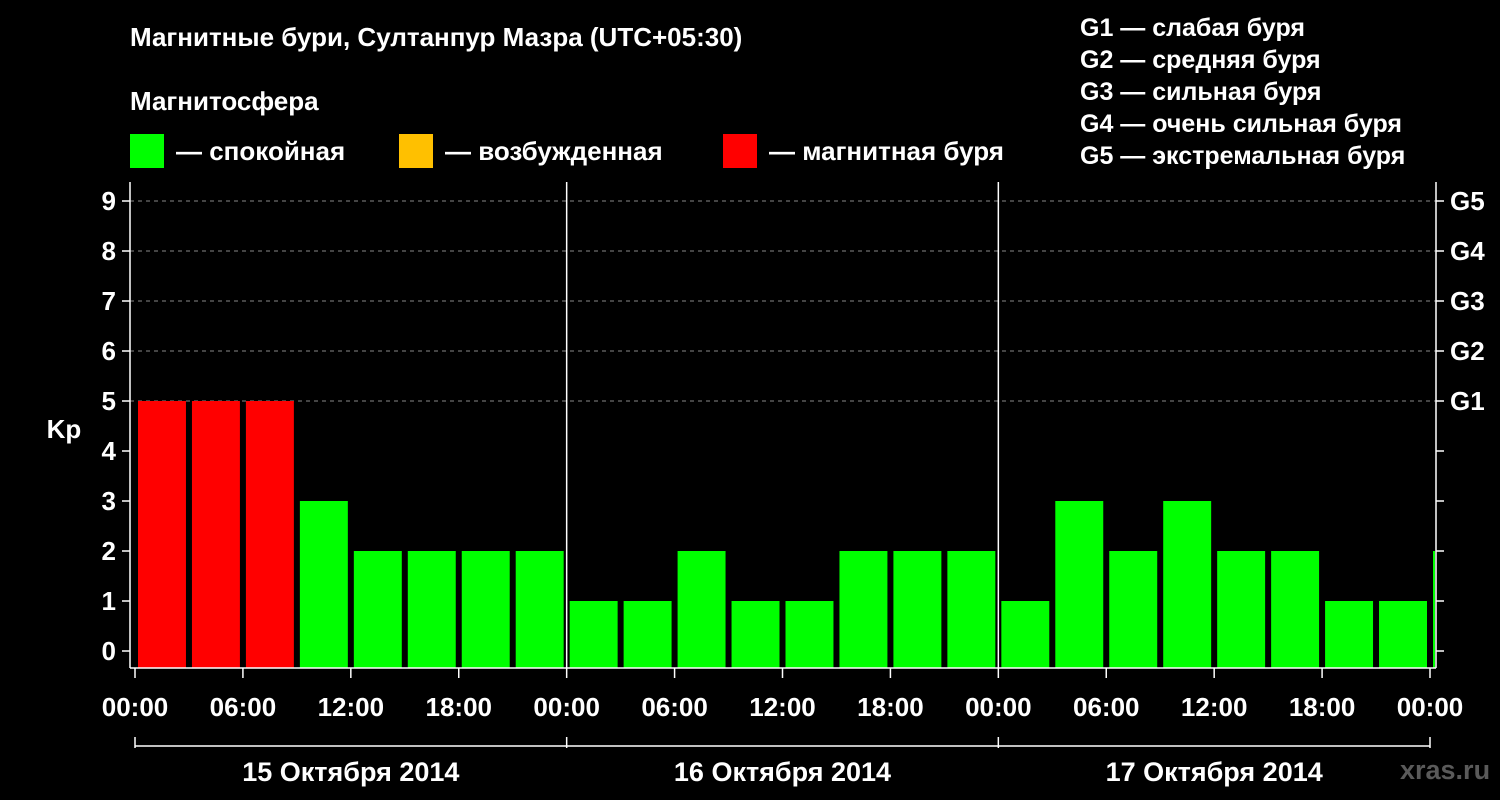 The height and width of the screenshot is (800, 1500). What do you see at coordinates (109, 401) in the screenshot?
I see `y-tick-label: 5` at bounding box center [109, 401].